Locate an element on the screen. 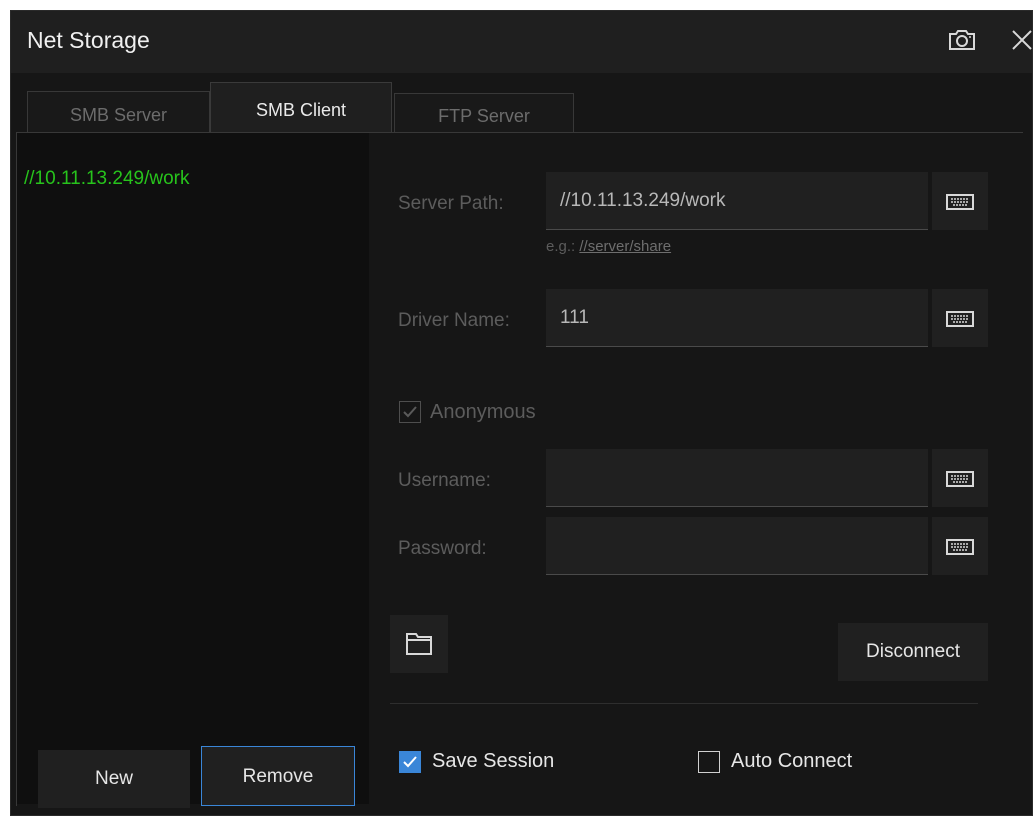 This screenshot has height=820, width=1033. driver-name-label: Driver Name: is located at coordinates (454, 320).